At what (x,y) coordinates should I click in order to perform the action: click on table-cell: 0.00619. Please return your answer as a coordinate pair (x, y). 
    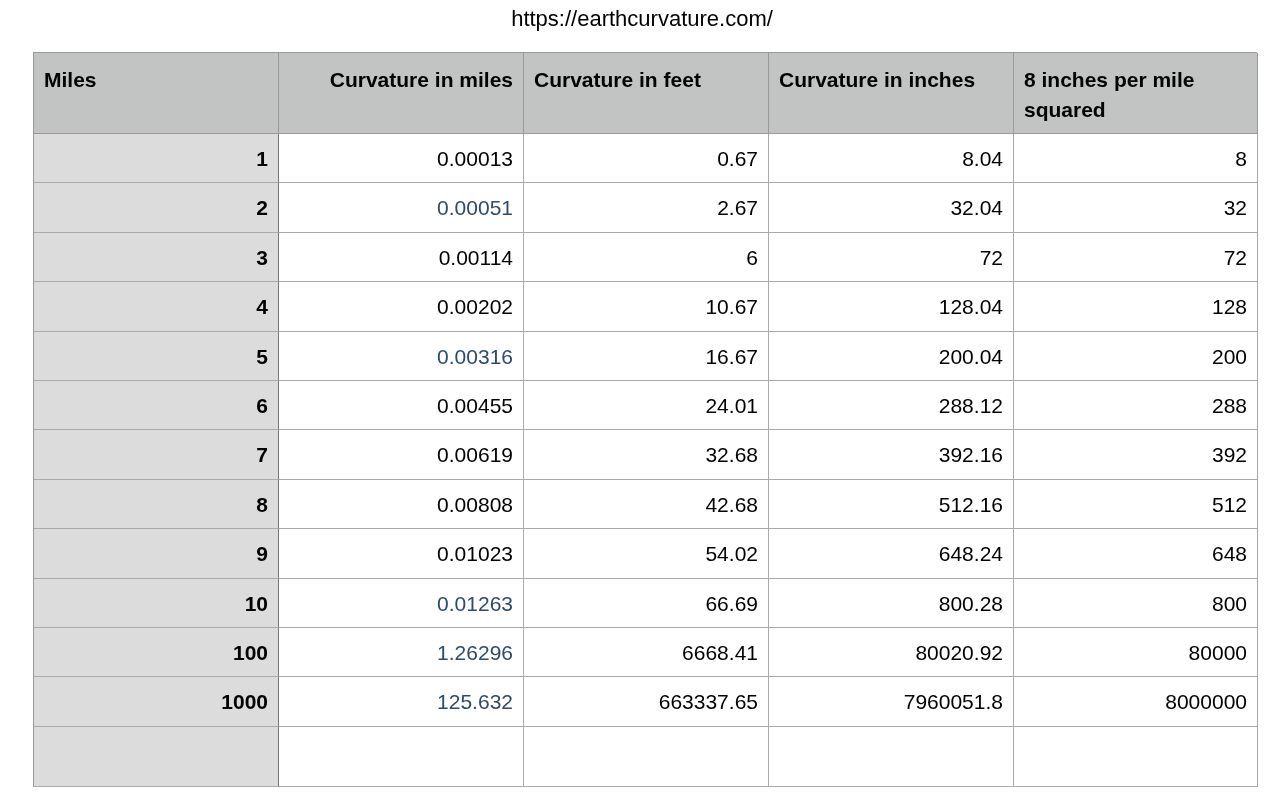
    Looking at the image, I should click on (401, 455).